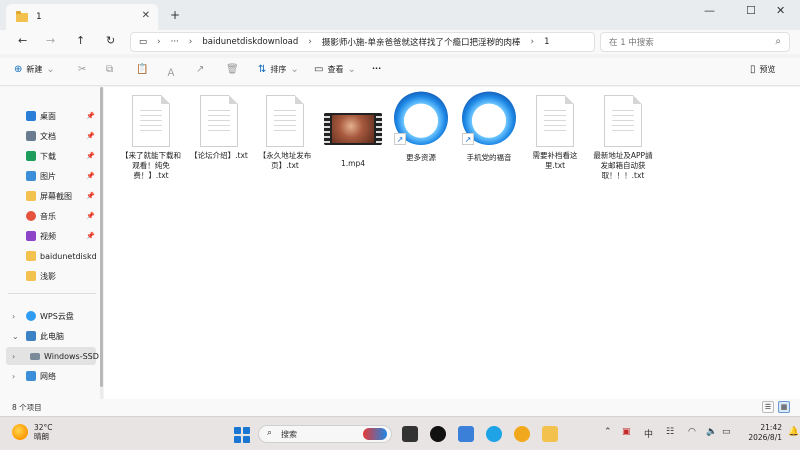 Image resolution: width=800 pixels, height=450 pixels. I want to click on qq-browser-taskbar-icon, so click(494, 434).